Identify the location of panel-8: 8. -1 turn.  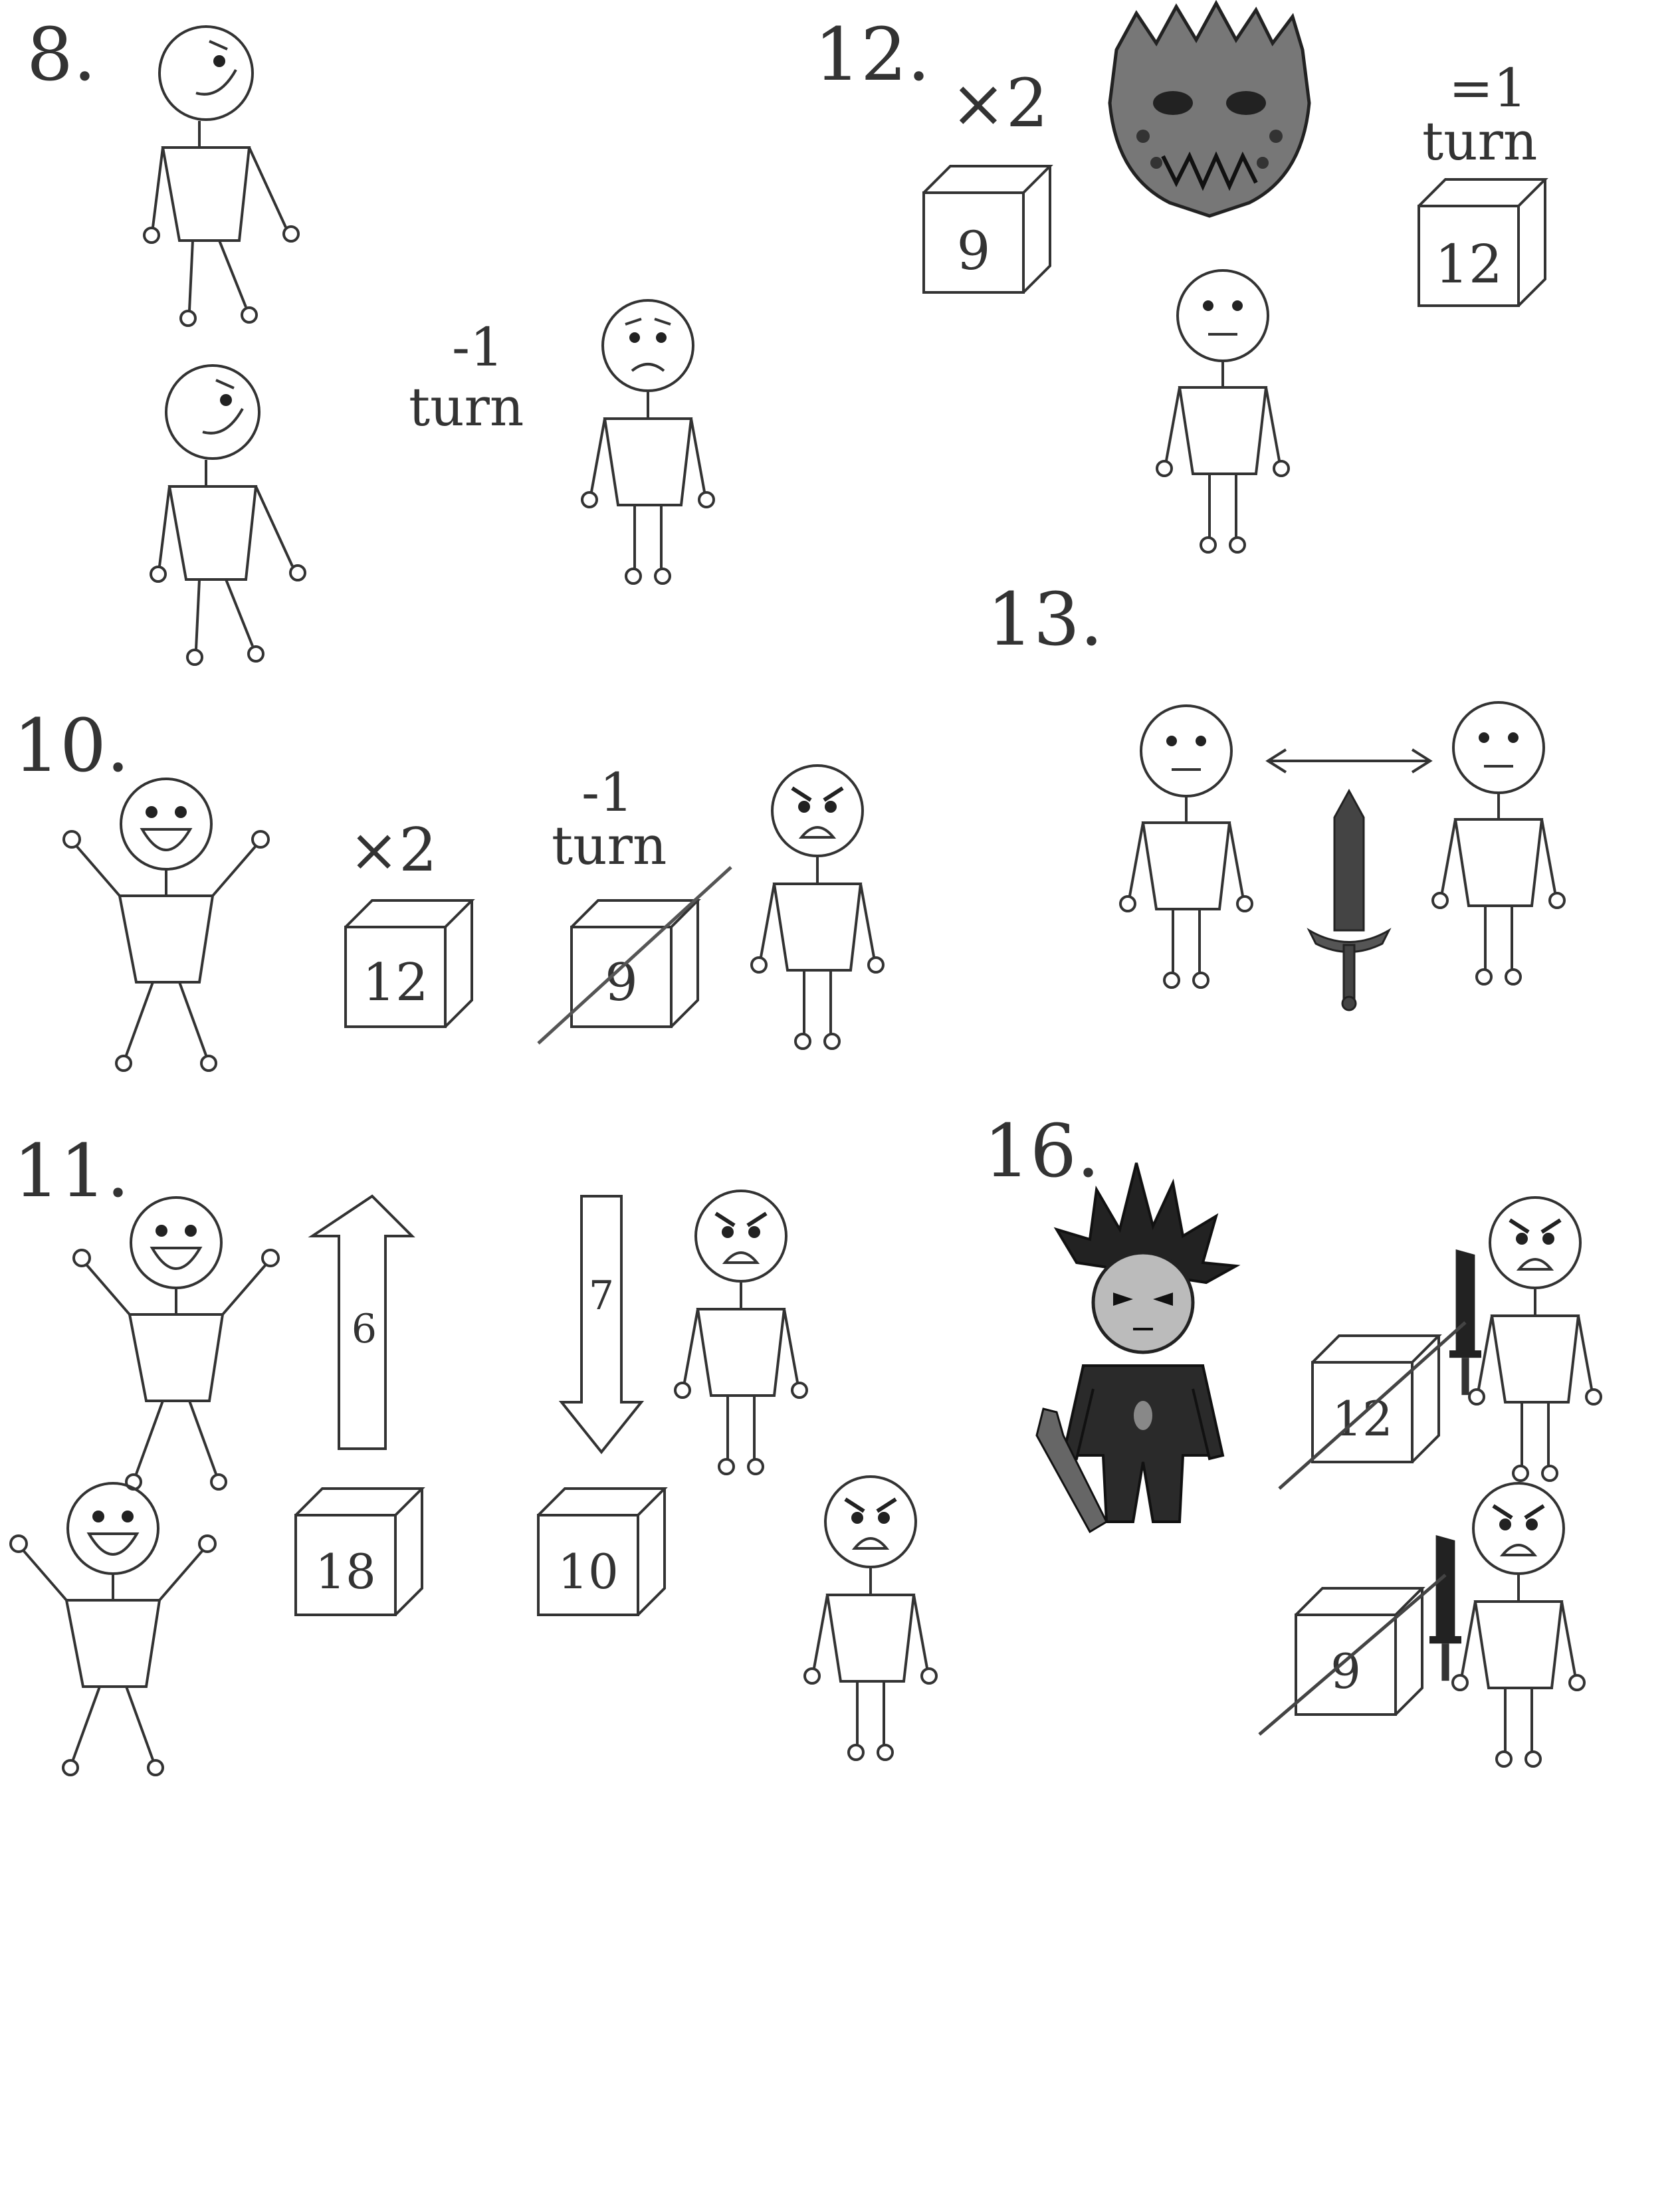
(371, 339).